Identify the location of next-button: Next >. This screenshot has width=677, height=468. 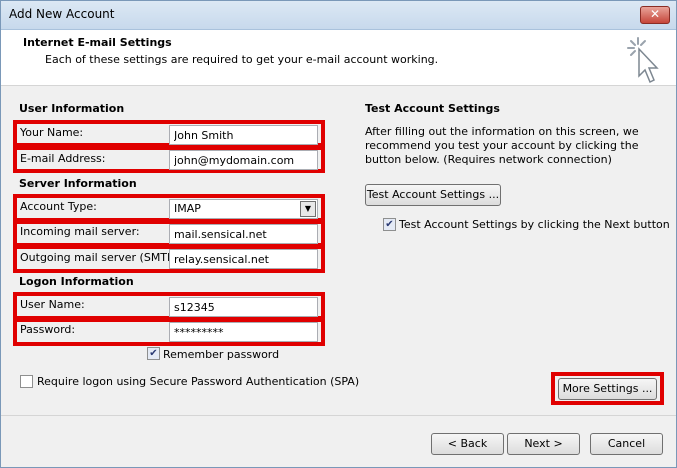
(543, 444).